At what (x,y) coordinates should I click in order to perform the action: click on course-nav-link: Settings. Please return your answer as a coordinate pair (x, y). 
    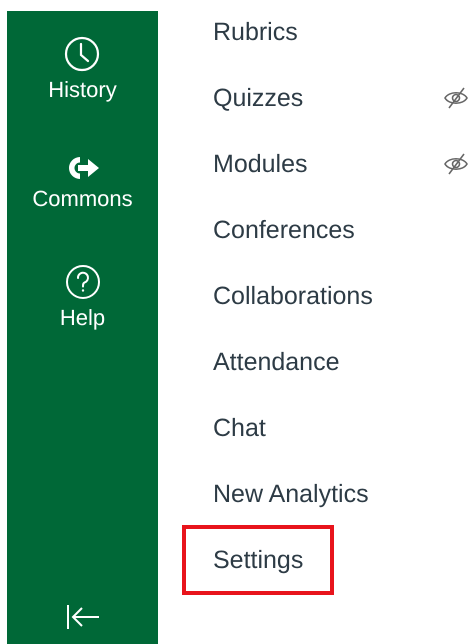
    Looking at the image, I should click on (258, 560).